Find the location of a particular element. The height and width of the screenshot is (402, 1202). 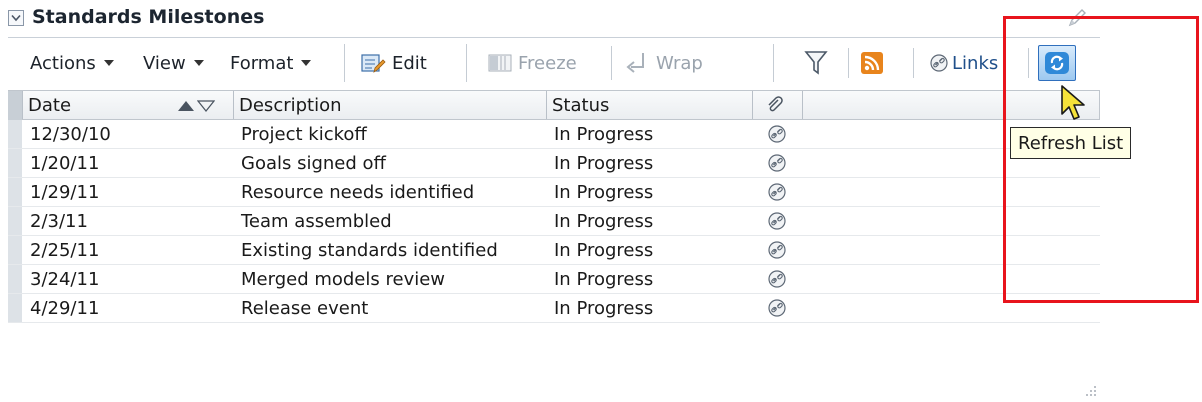

column-header-description: Description is located at coordinates (389, 105).